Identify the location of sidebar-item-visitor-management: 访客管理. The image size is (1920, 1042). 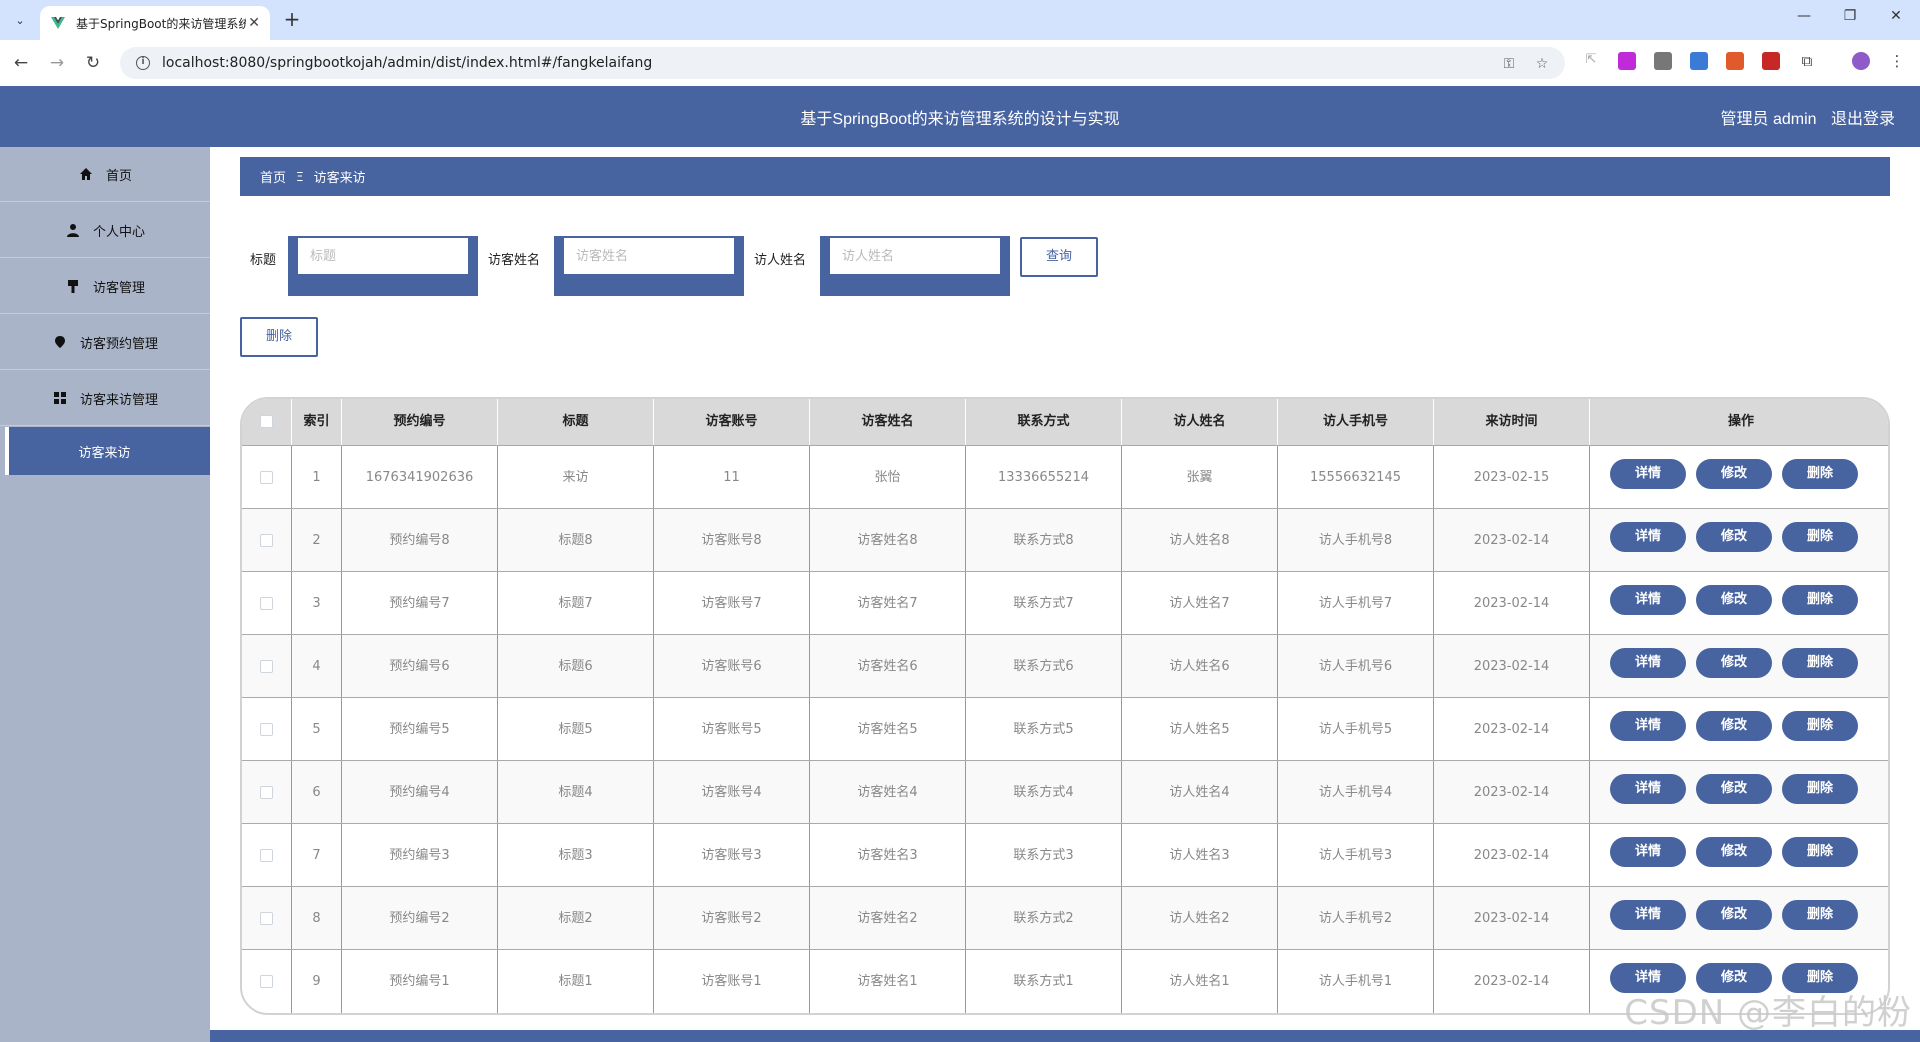
(105, 286).